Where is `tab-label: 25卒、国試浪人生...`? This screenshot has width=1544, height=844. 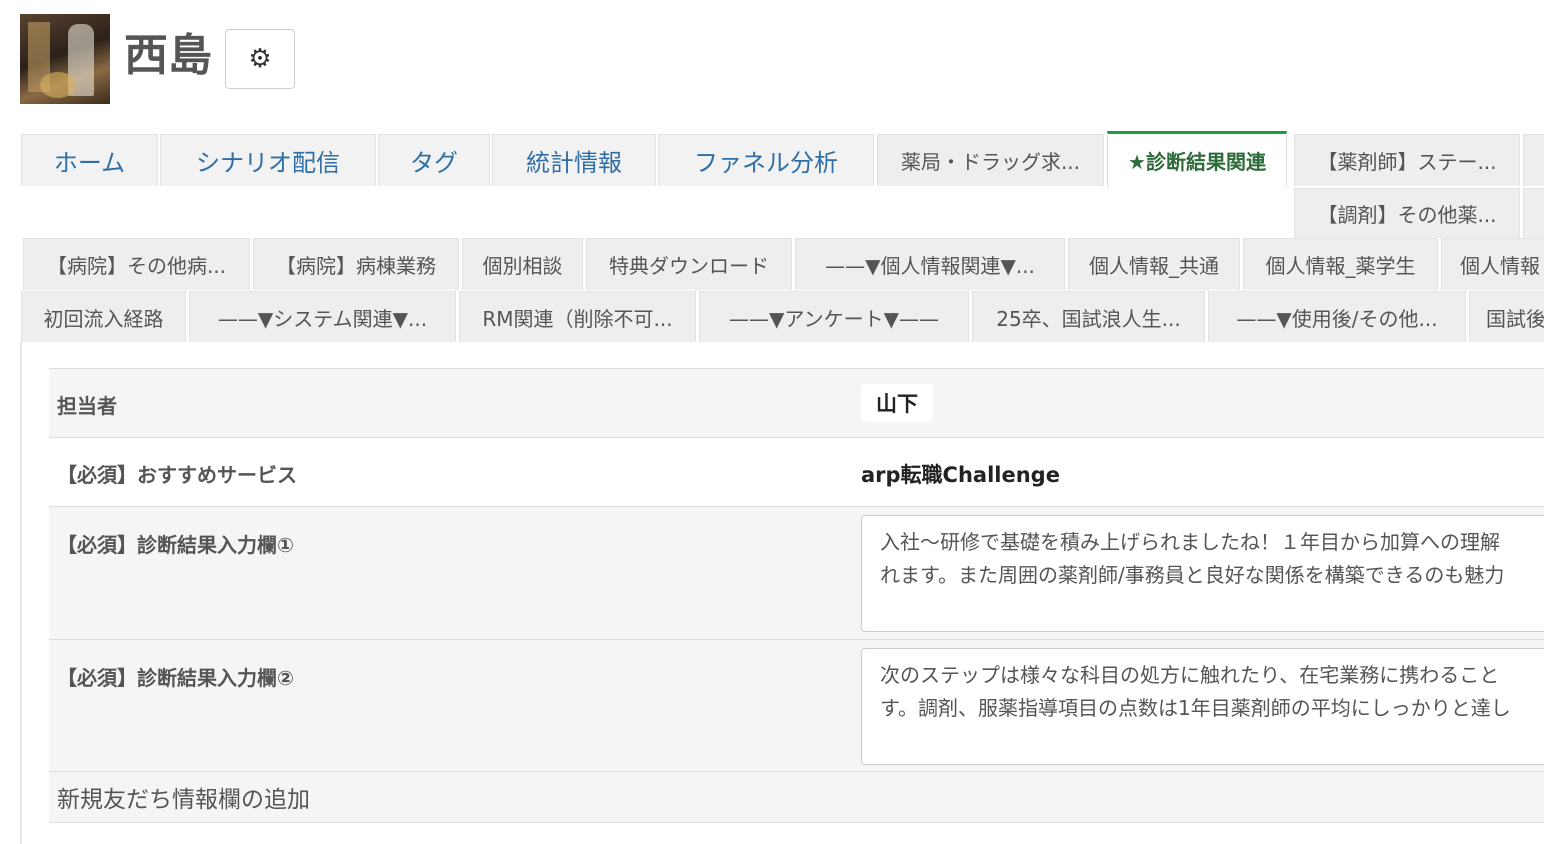
tab-label: 25卒、国試浪人生... is located at coordinates (1088, 318).